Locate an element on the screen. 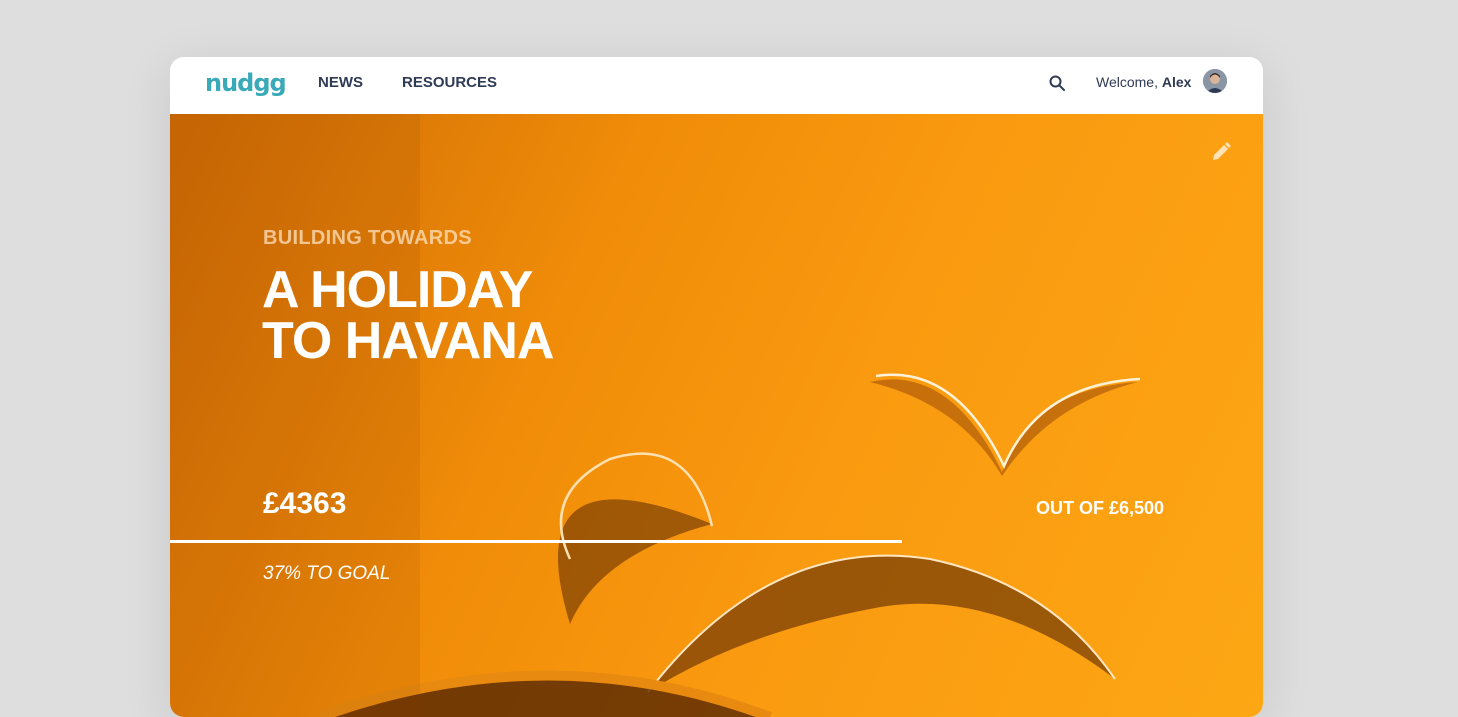  avatar-icon is located at coordinates (1215, 81).